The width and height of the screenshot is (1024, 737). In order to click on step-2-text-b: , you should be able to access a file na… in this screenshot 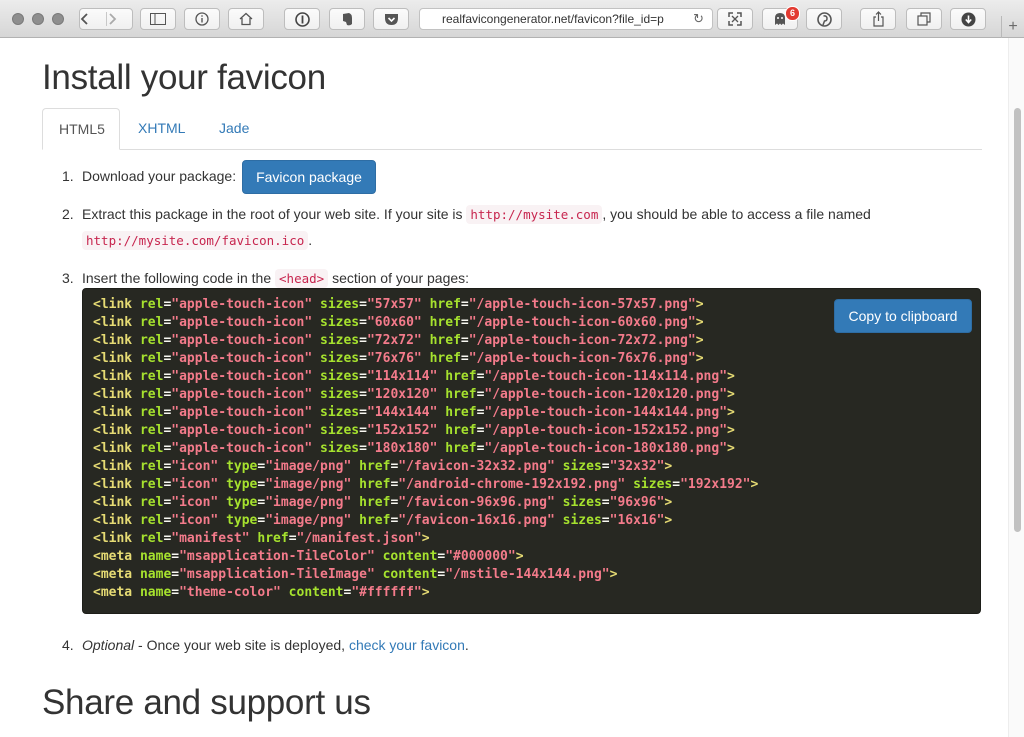, I will do `click(736, 214)`.